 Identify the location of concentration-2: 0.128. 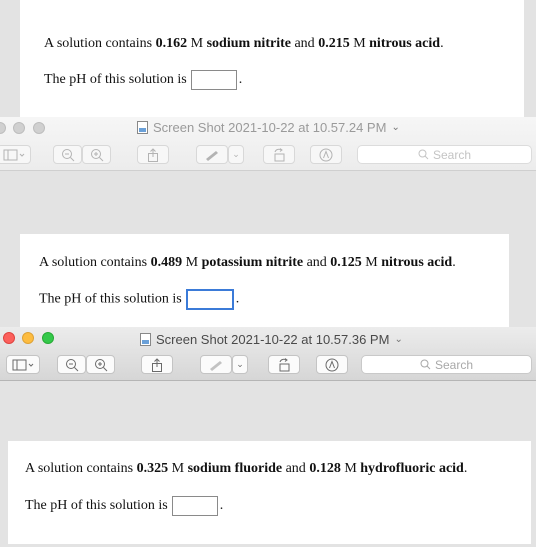
(325, 468).